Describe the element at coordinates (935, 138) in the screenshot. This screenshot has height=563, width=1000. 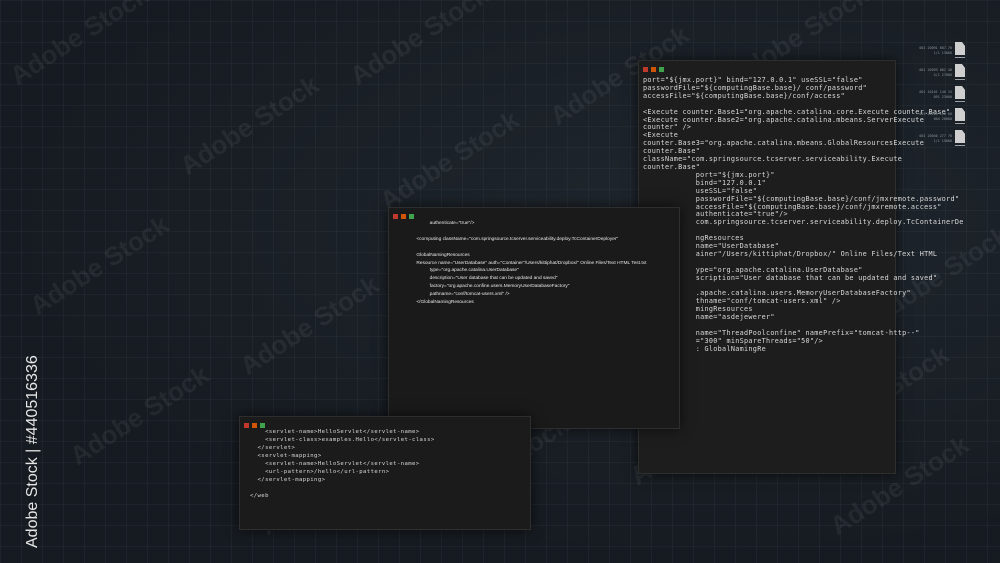
I see `file-meta: 001 20040 277 70 1/1 15000` at that location.